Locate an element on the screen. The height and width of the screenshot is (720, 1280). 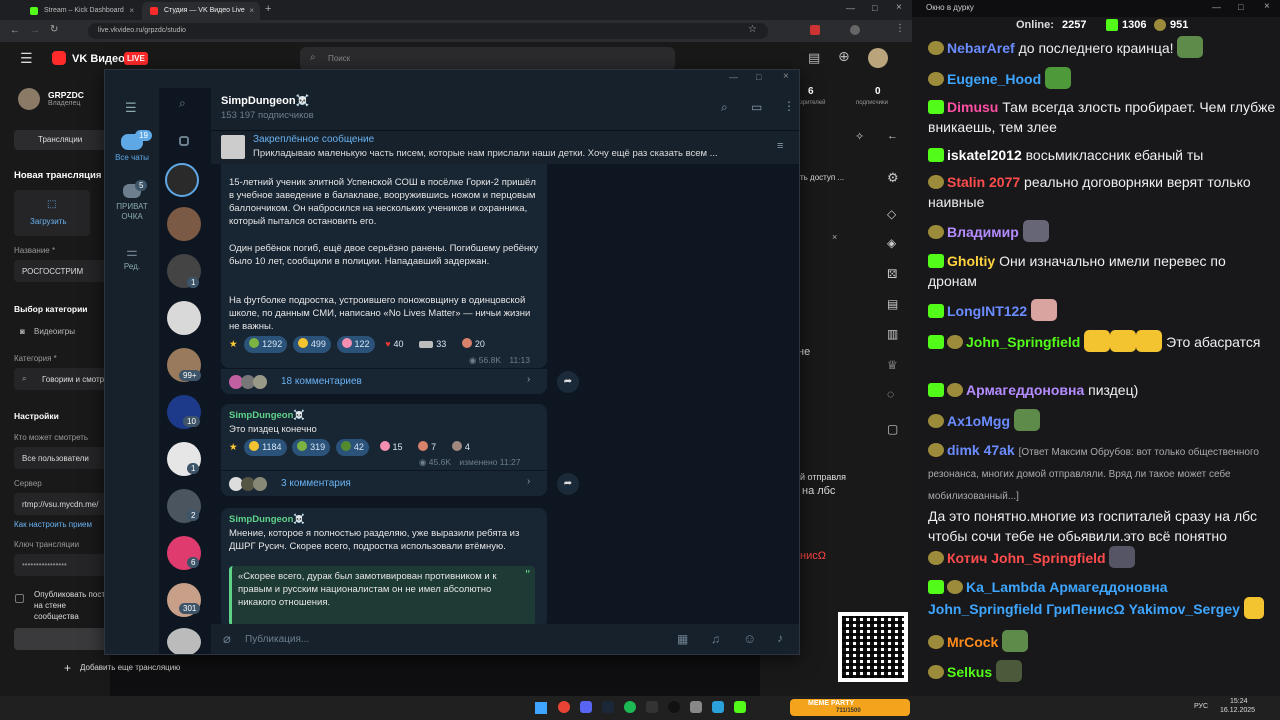
pinned-list-icon: ≡ is located at coordinates (780, 146).